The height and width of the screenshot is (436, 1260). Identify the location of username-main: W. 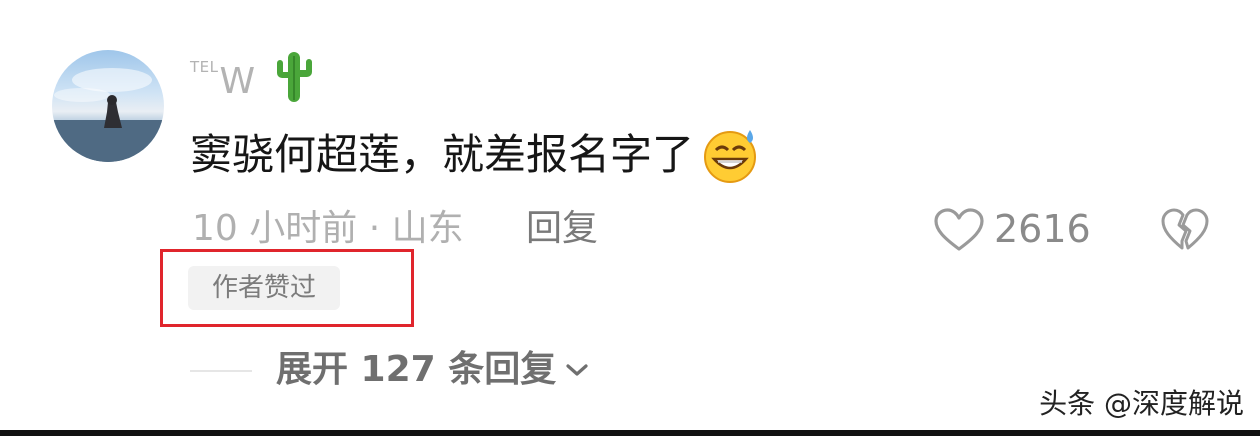
(237, 81).